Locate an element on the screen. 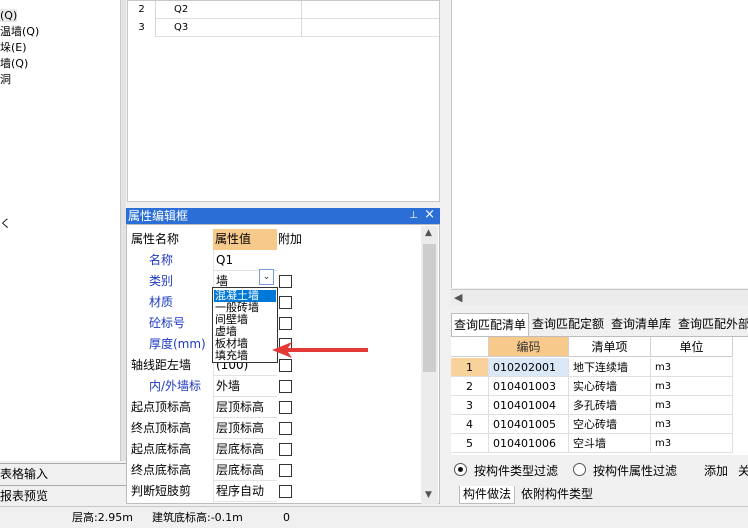 The height and width of the screenshot is (528, 748). item-cell: 地下连续墙 is located at coordinates (610, 367).